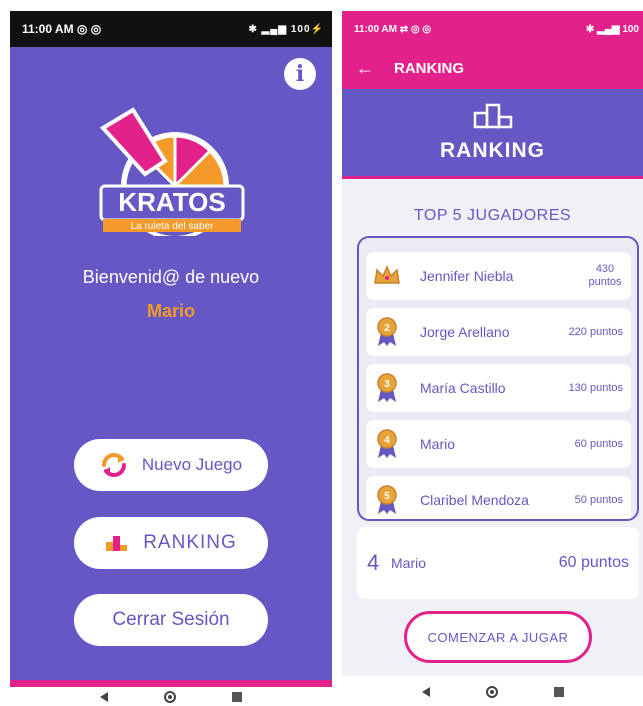 This screenshot has width=643, height=706. What do you see at coordinates (171, 202) in the screenshot?
I see `logo-title: KRATOS` at bounding box center [171, 202].